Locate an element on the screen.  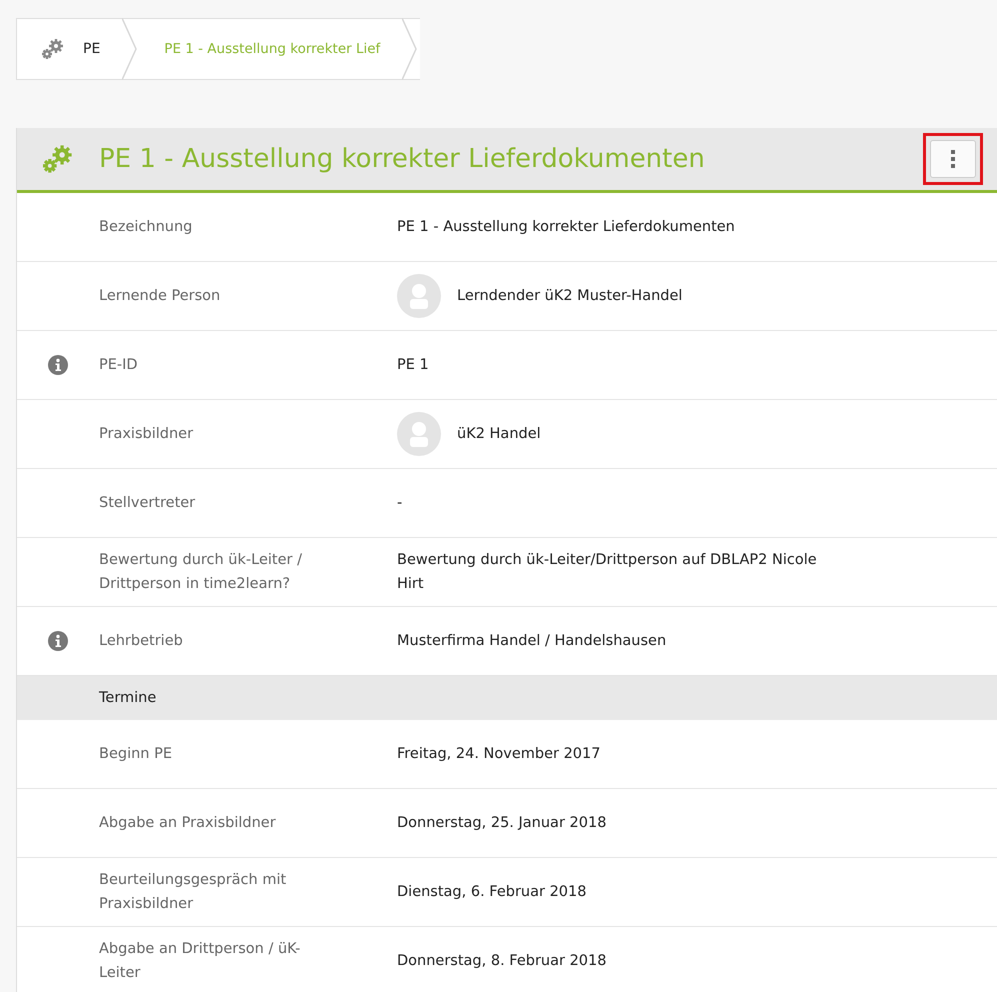
field-value: - is located at coordinates (399, 503).